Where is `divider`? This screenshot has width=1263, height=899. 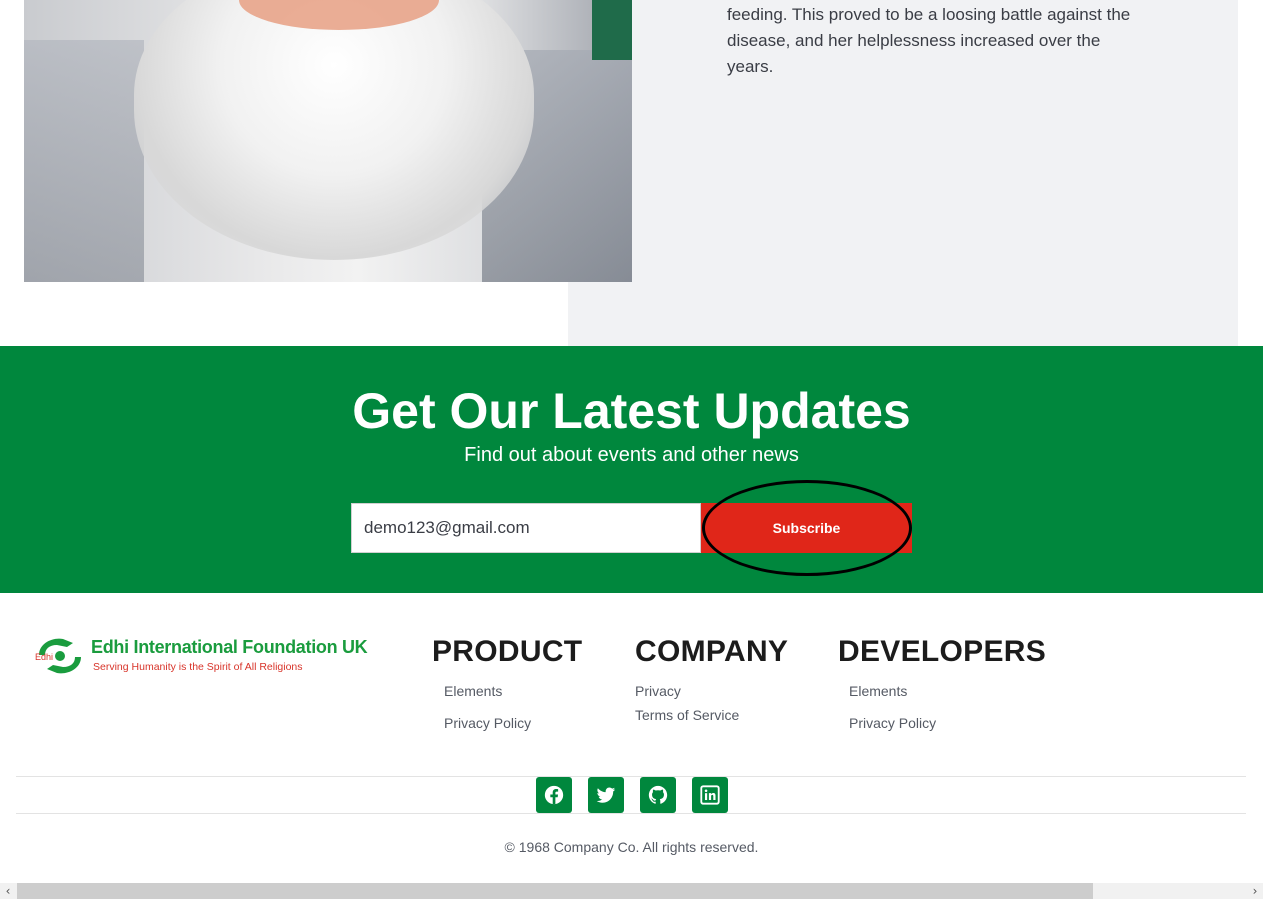
divider is located at coordinates (631, 813).